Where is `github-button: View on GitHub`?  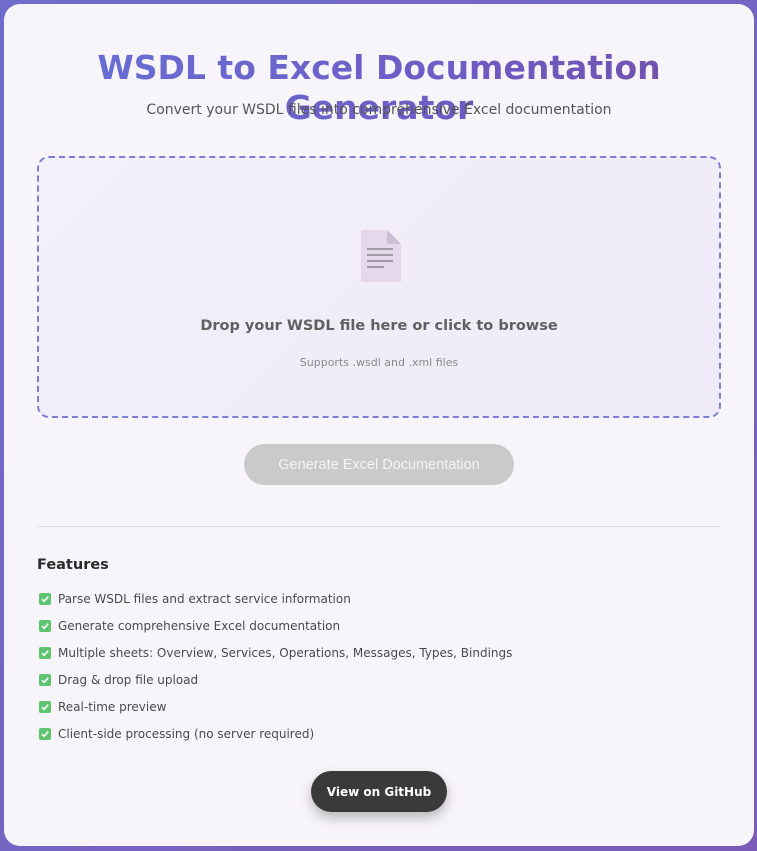
github-button: View on GitHub is located at coordinates (379, 791).